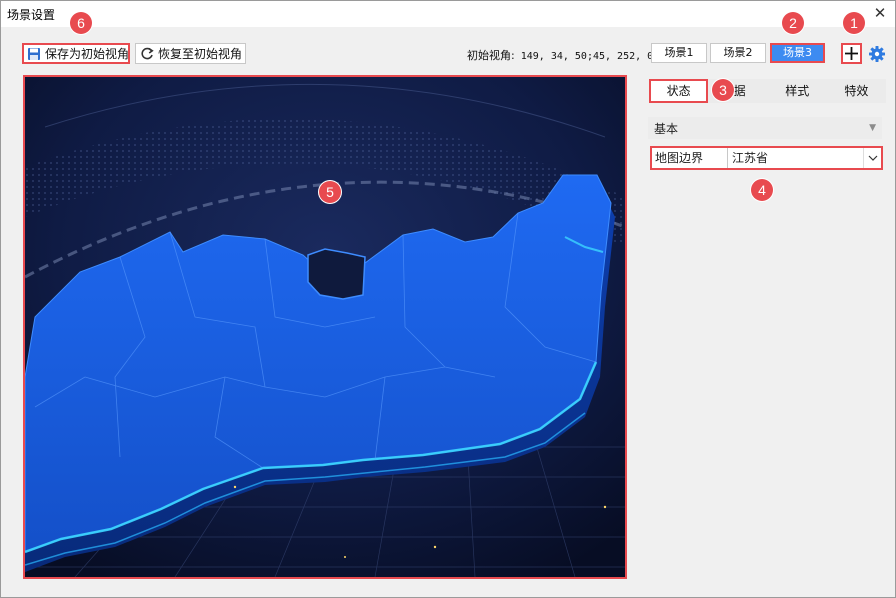  I want to click on scene-tab-3: 场景3, so click(797, 53).